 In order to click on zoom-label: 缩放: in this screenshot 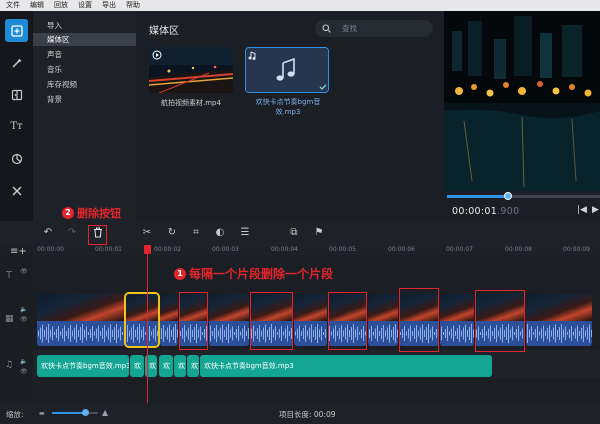, I will do `click(15, 414)`.